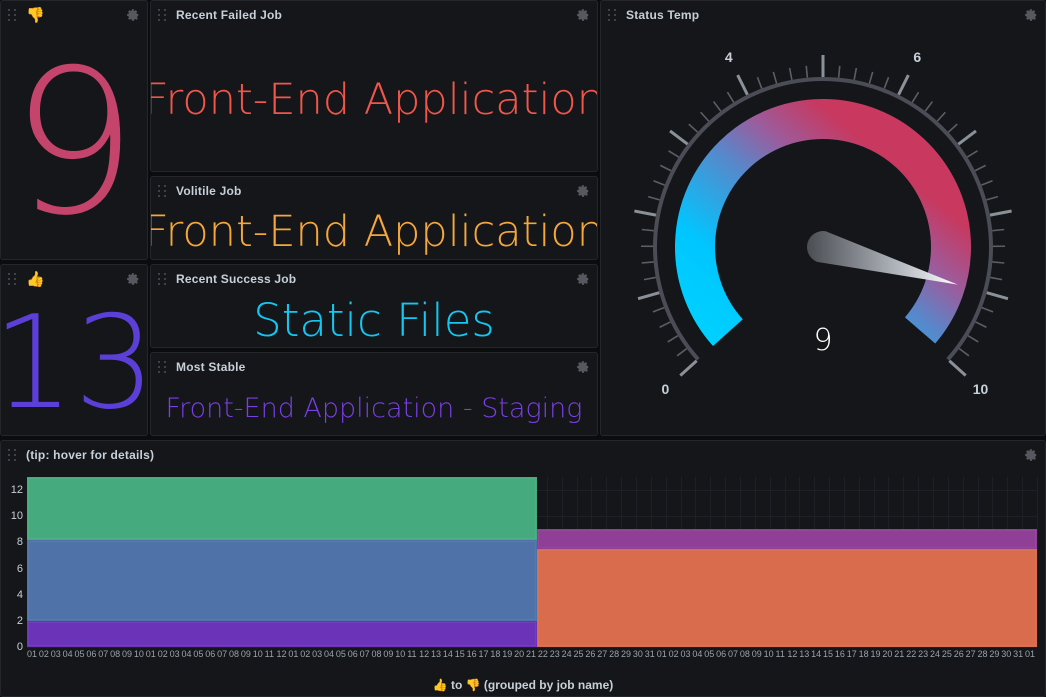  I want to click on panel-body: Static Files, so click(374, 320).